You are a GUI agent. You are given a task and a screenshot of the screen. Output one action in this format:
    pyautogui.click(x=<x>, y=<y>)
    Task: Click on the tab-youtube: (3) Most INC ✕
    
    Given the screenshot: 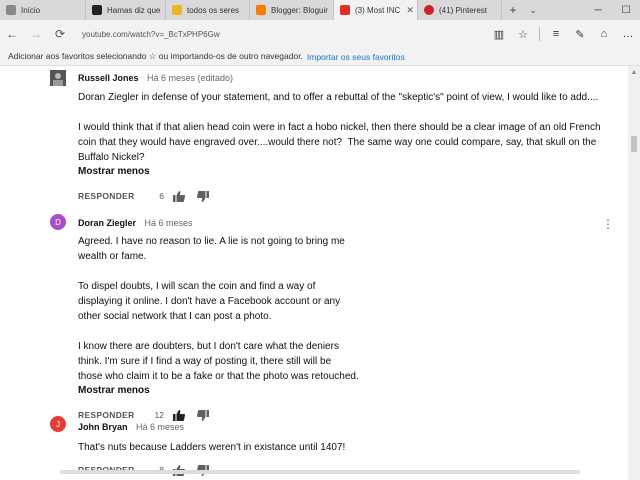 What is the action you would take?
    pyautogui.click(x=376, y=10)
    